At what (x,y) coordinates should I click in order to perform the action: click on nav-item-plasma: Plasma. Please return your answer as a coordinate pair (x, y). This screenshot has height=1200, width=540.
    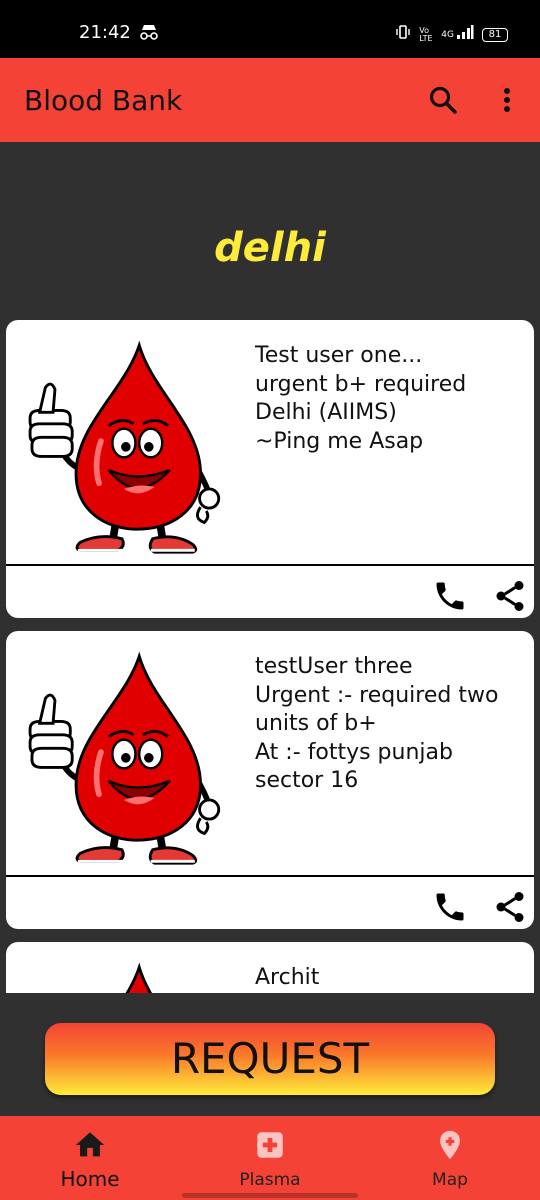
    Looking at the image, I should click on (270, 1158).